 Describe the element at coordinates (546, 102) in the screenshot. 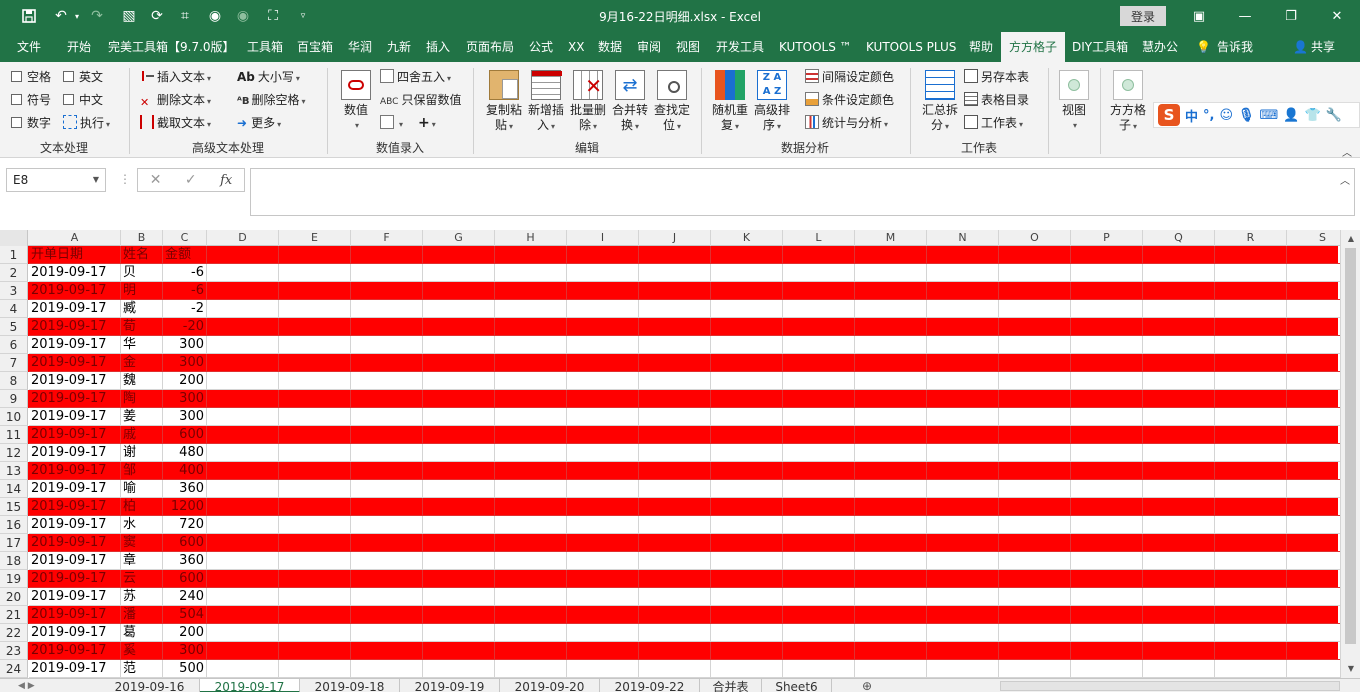

I see `new-insert-button: 新增插入 ▾` at that location.